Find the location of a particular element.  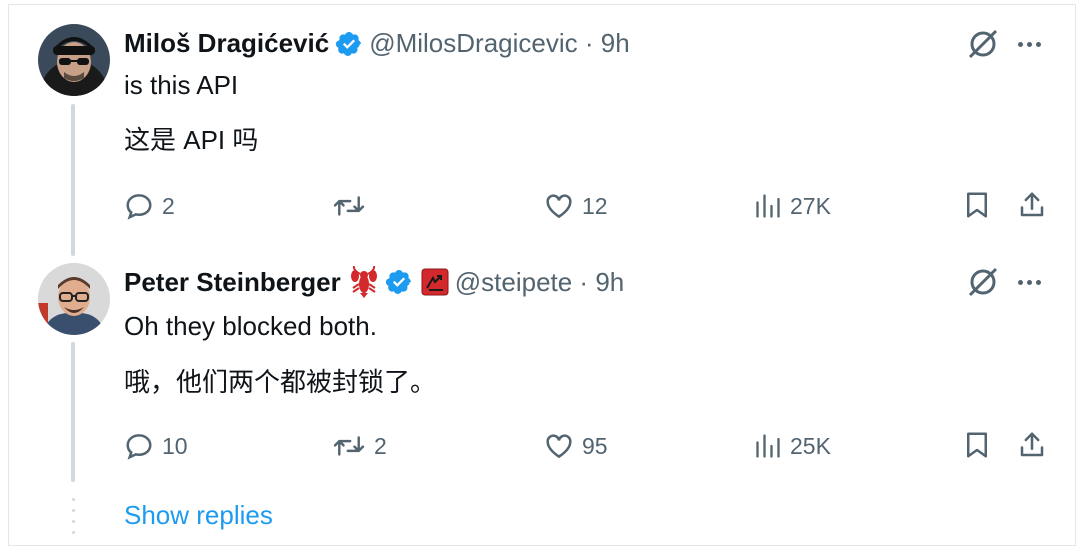

tweet-text-line: 哦，他们两个都被封锁了。 is located at coordinates (280, 382).